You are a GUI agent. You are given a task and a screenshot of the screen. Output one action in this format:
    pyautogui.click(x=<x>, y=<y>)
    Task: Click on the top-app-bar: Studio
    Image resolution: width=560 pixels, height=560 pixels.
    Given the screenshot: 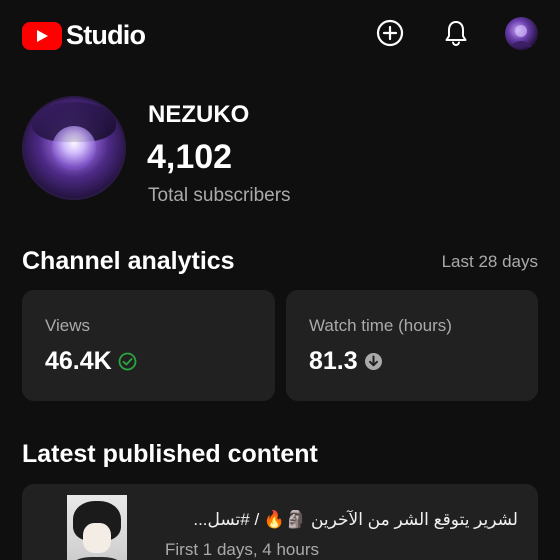 What is the action you would take?
    pyautogui.click(x=280, y=34)
    